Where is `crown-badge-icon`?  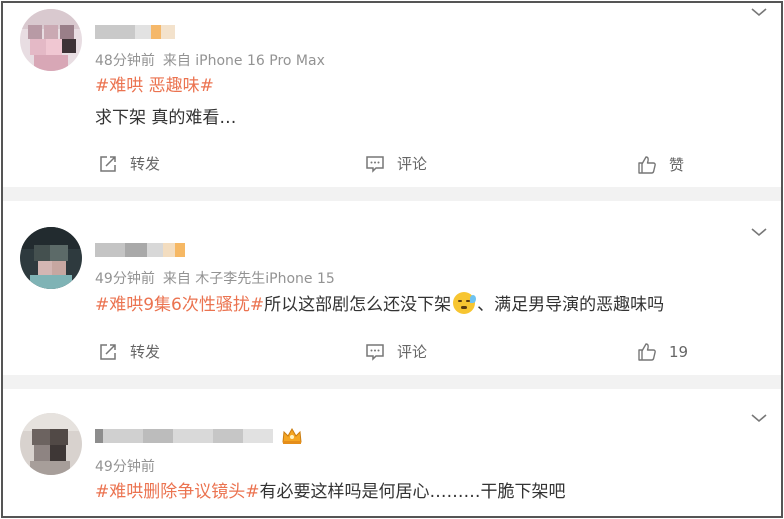
crown-badge-icon is located at coordinates (292, 435).